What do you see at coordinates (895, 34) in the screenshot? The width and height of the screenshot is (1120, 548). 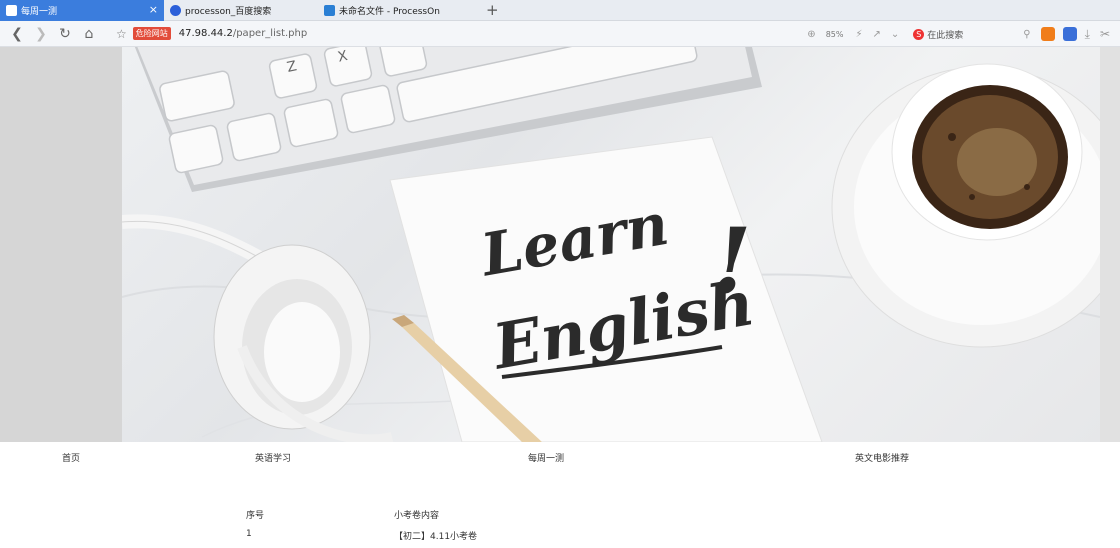 I see `chevron-down-icon: ⌄` at bounding box center [895, 34].